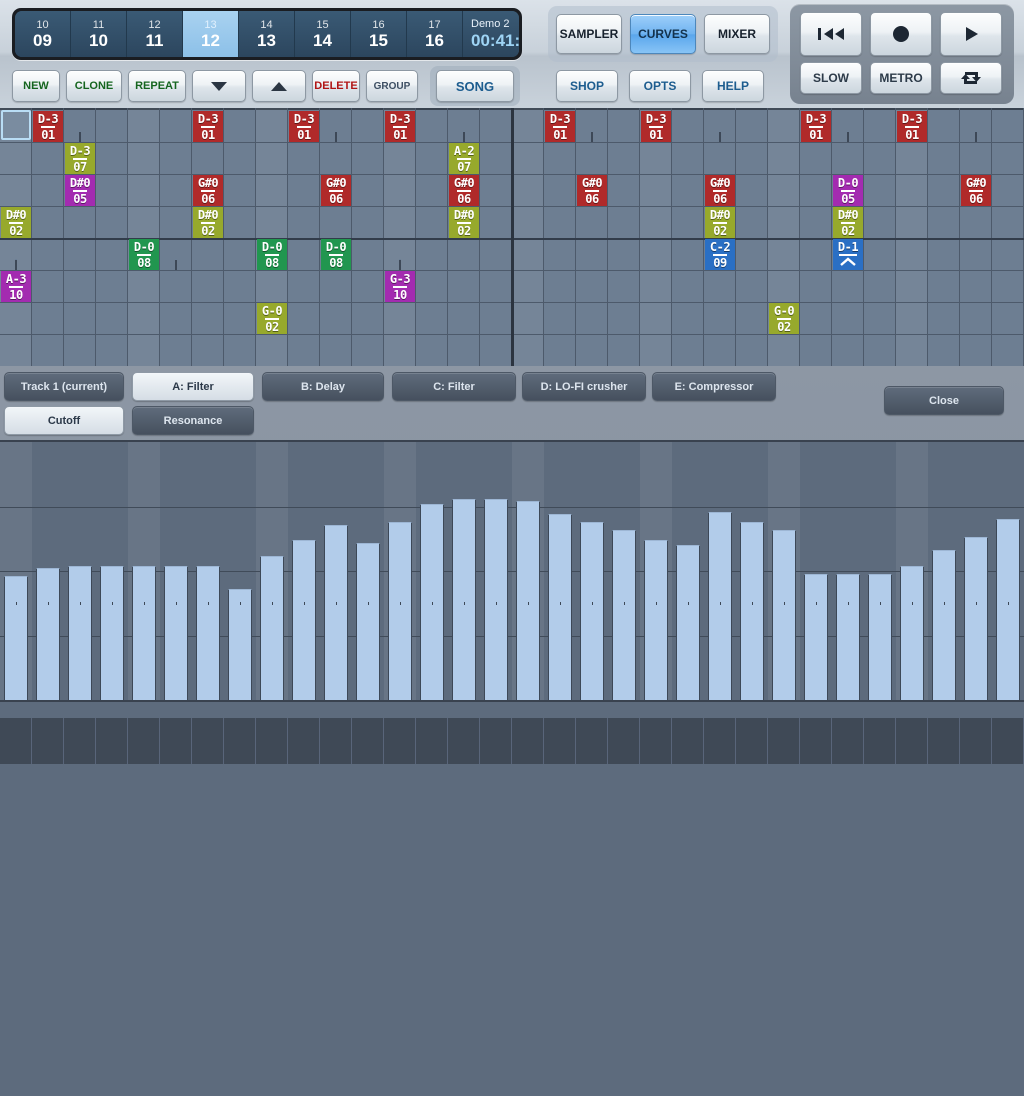 This screenshot has height=1096, width=1024. What do you see at coordinates (219, 86) in the screenshot?
I see `move-down-button` at bounding box center [219, 86].